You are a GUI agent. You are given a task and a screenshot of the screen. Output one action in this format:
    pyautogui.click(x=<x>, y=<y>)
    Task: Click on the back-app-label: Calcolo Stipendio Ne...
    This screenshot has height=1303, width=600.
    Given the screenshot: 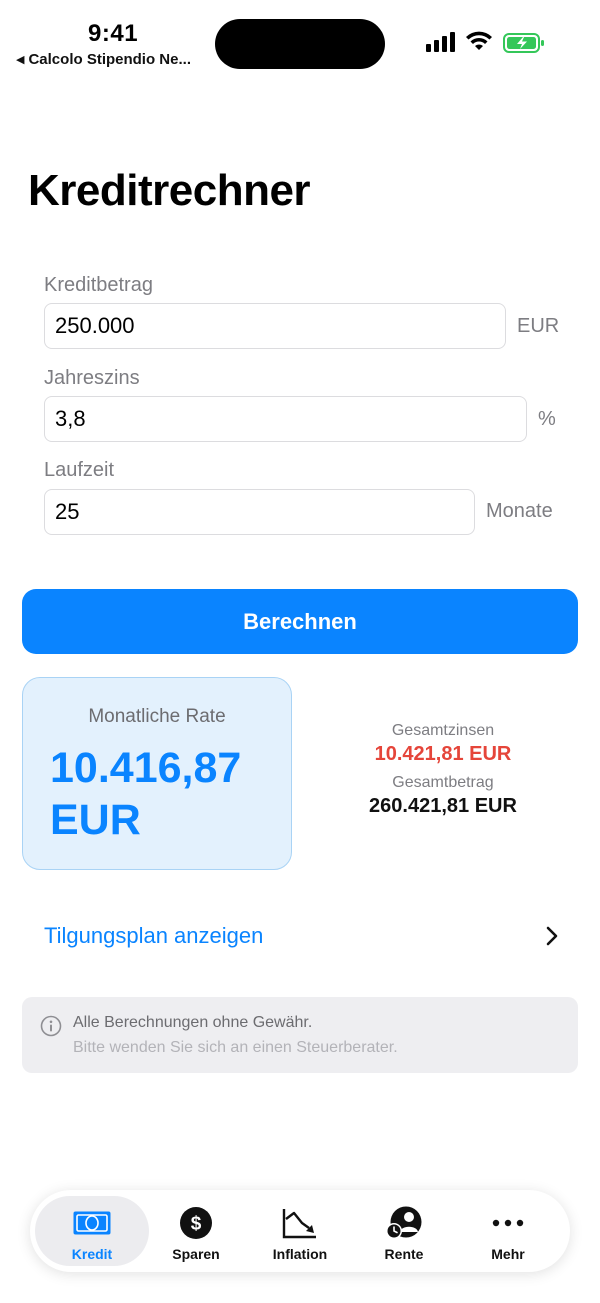 What is the action you would take?
    pyautogui.click(x=109, y=59)
    